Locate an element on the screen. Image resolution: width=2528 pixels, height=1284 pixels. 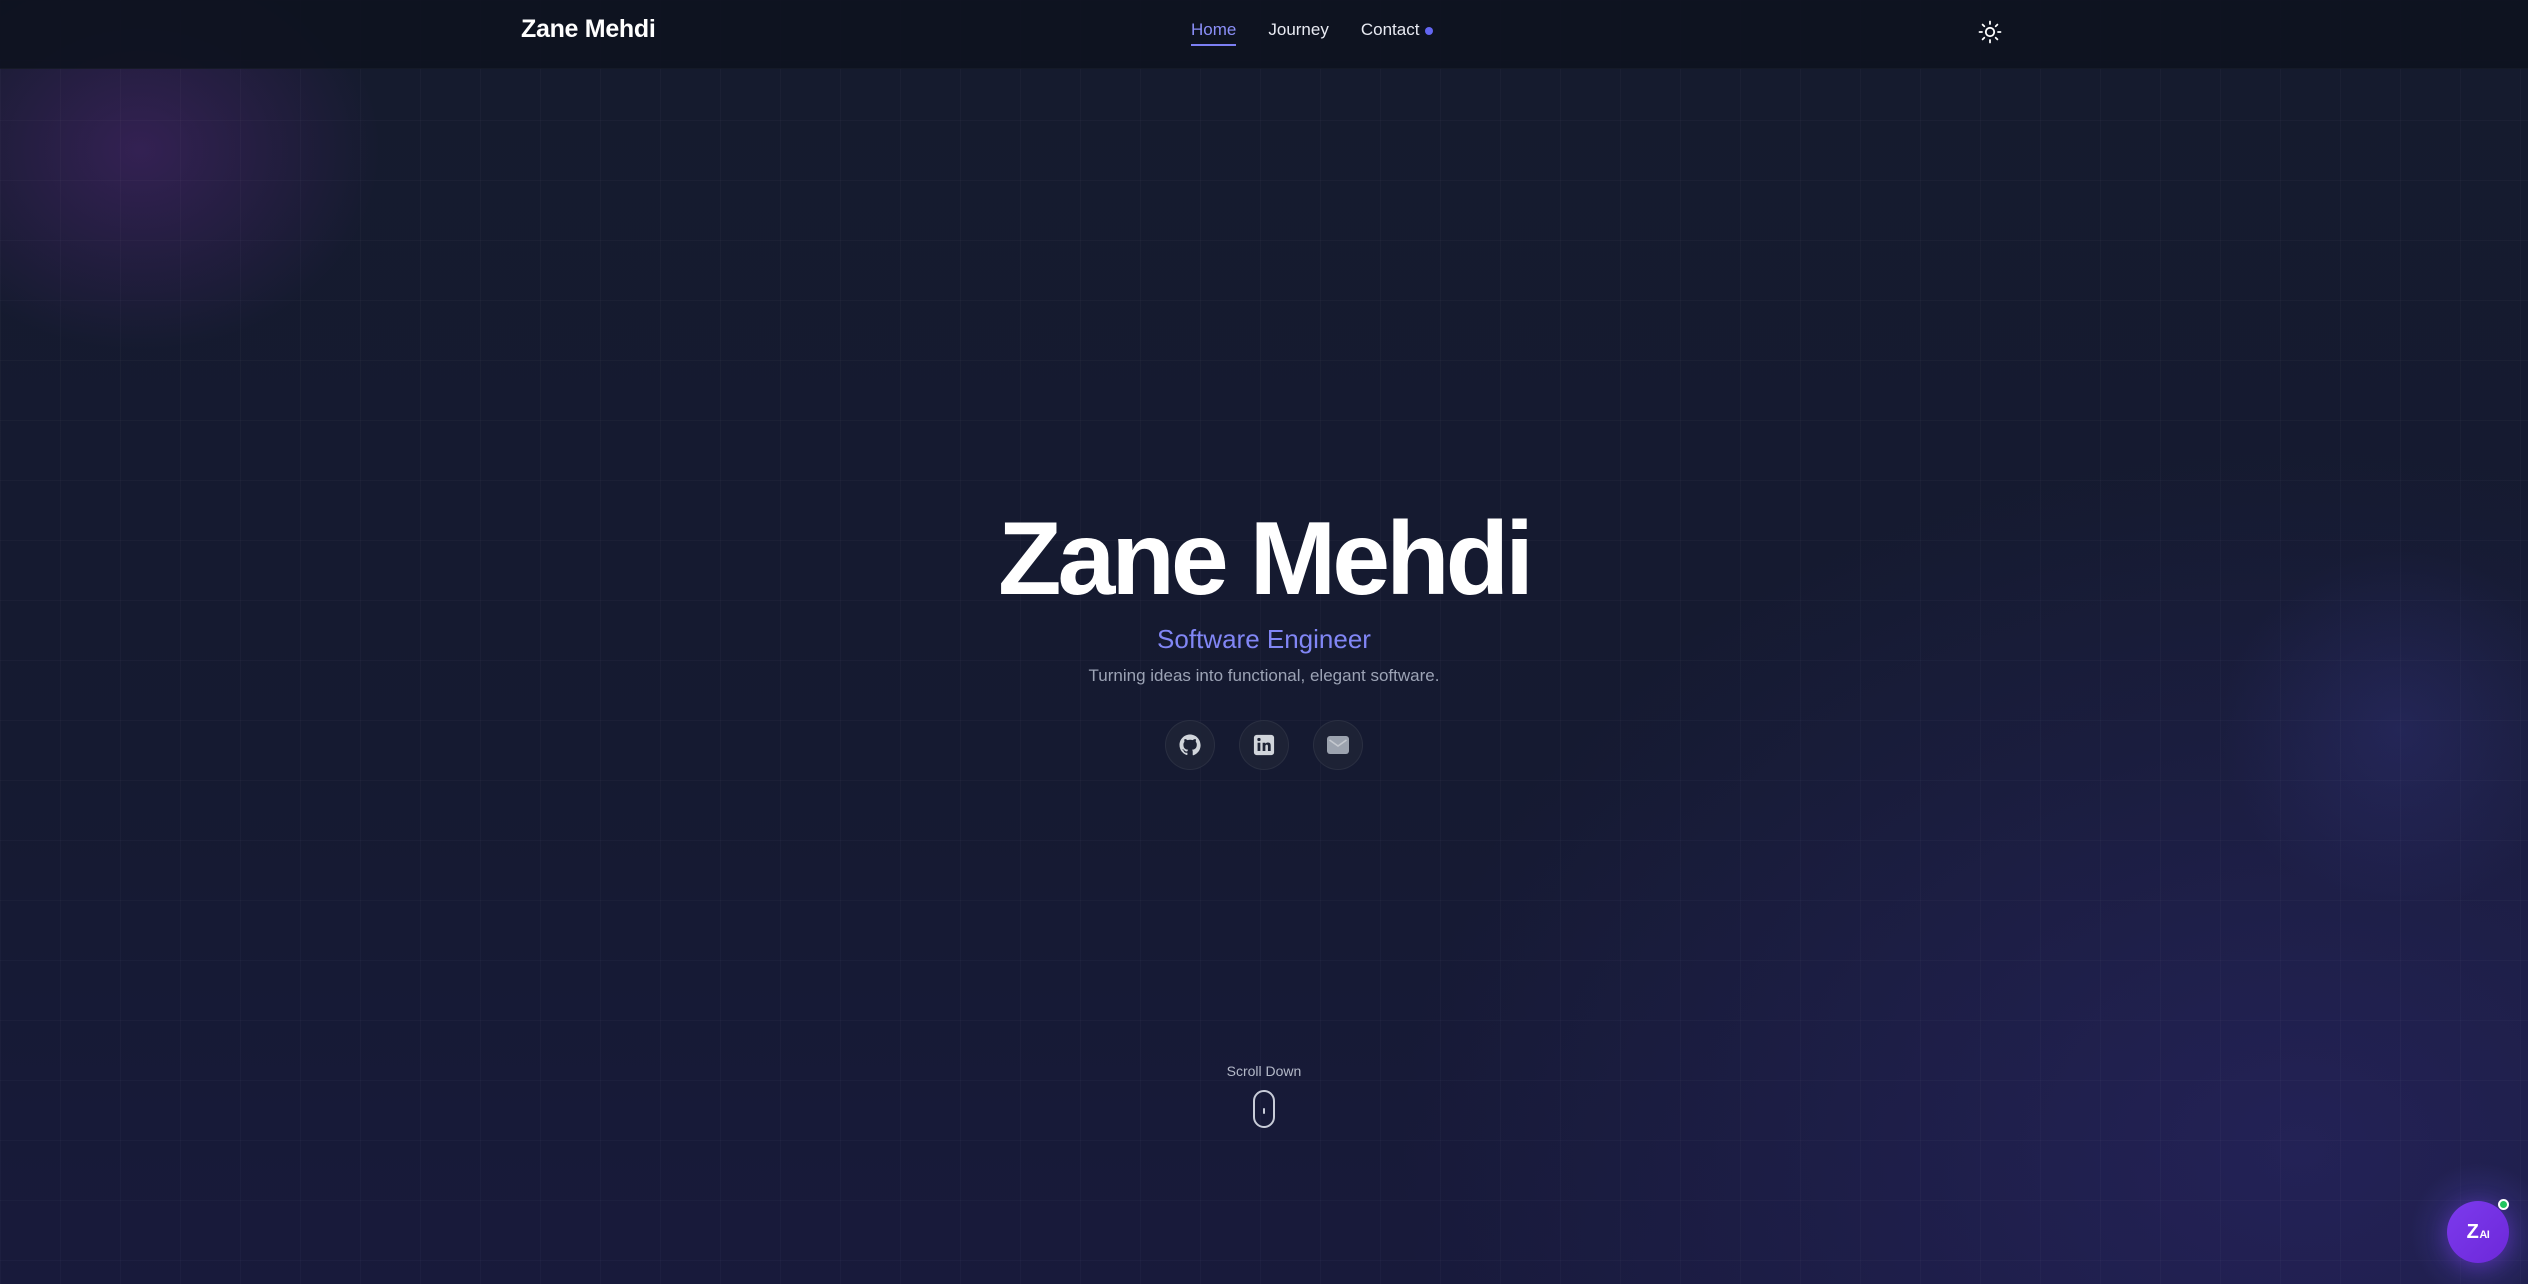
github-icon is located at coordinates (1190, 745).